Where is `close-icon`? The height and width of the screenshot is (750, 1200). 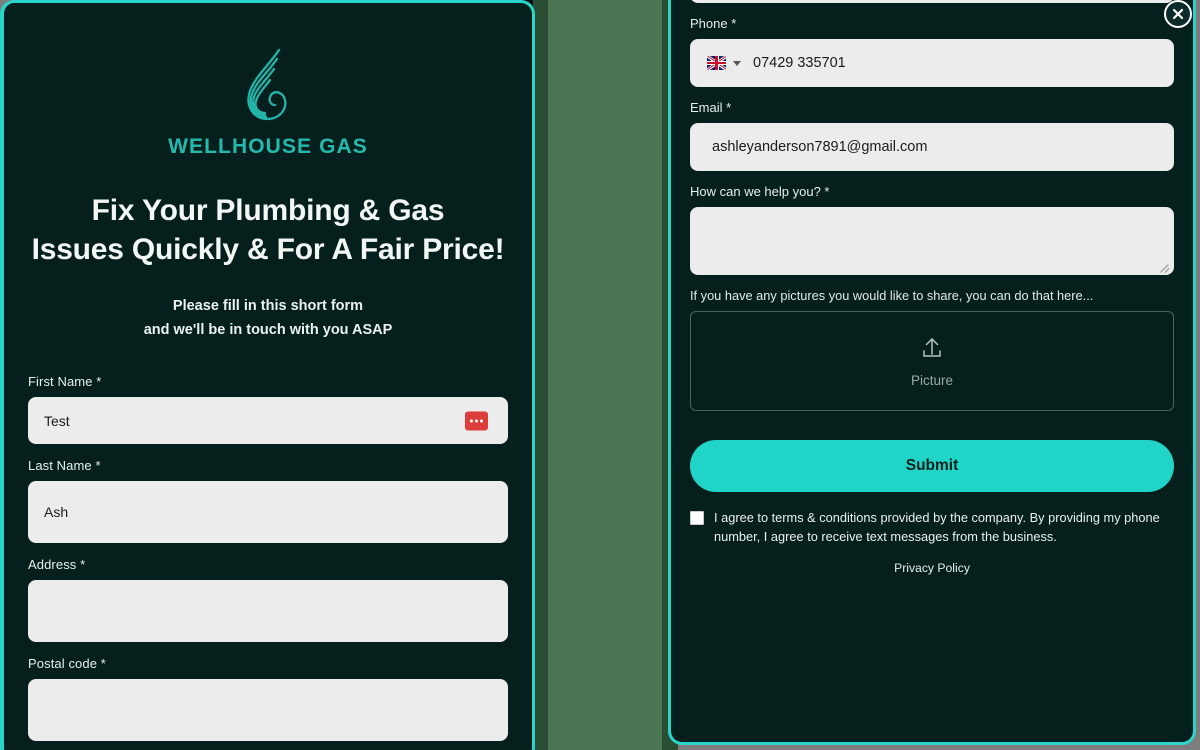 close-icon is located at coordinates (1178, 14).